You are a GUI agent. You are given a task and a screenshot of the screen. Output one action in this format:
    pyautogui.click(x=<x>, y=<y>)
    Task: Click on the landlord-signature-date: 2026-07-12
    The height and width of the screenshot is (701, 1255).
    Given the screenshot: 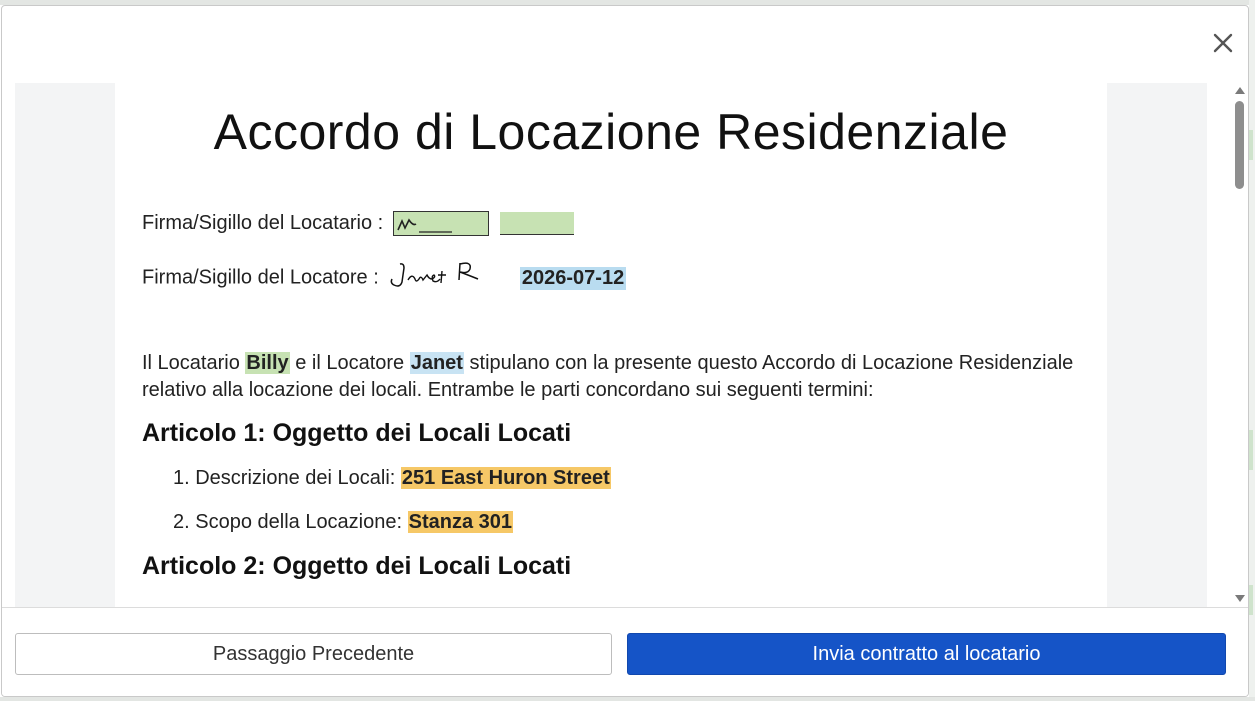 What is the action you would take?
    pyautogui.click(x=573, y=278)
    